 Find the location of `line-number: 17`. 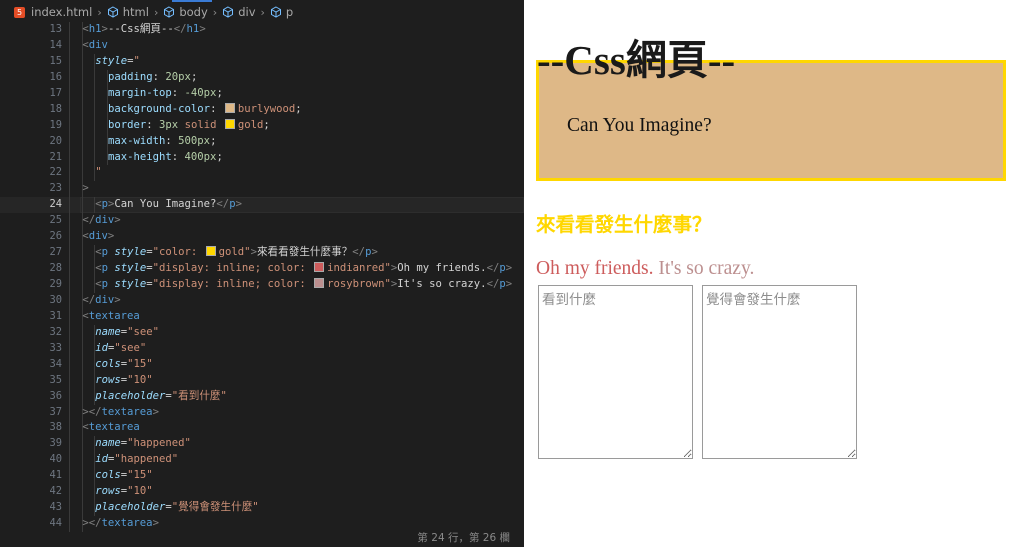

line-number: 17 is located at coordinates (55, 92).